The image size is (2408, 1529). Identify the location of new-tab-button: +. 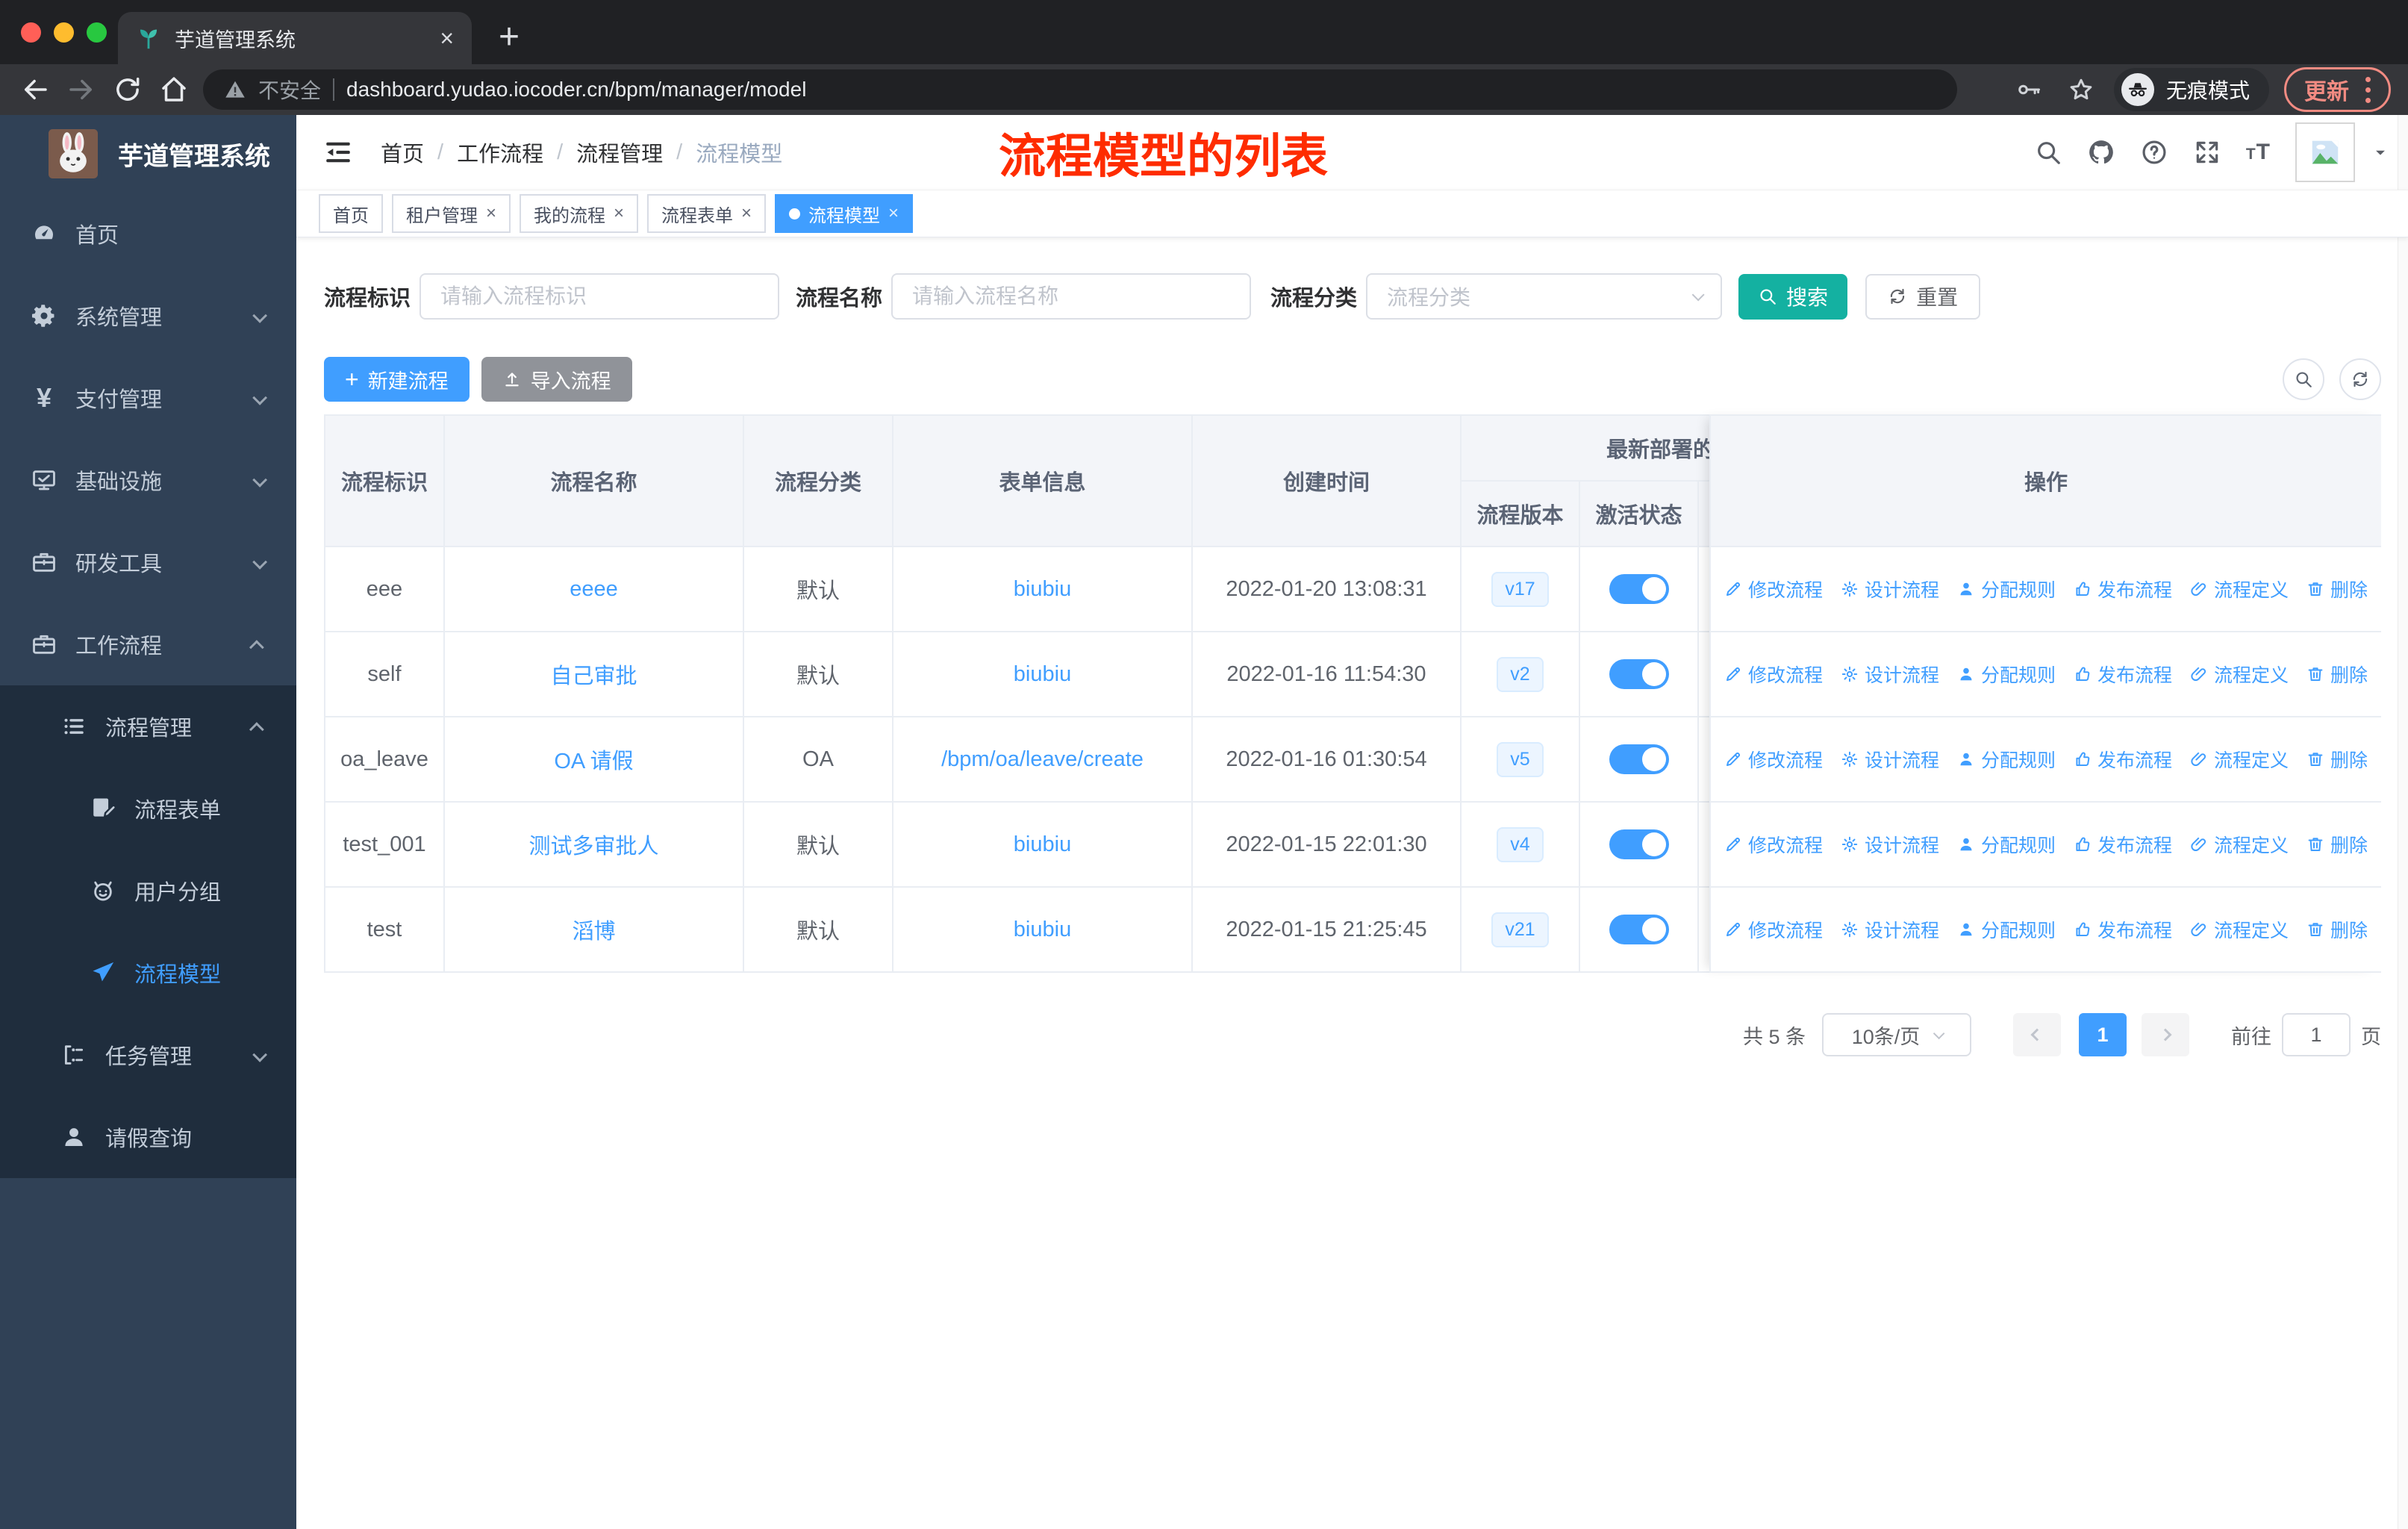
(509, 36).